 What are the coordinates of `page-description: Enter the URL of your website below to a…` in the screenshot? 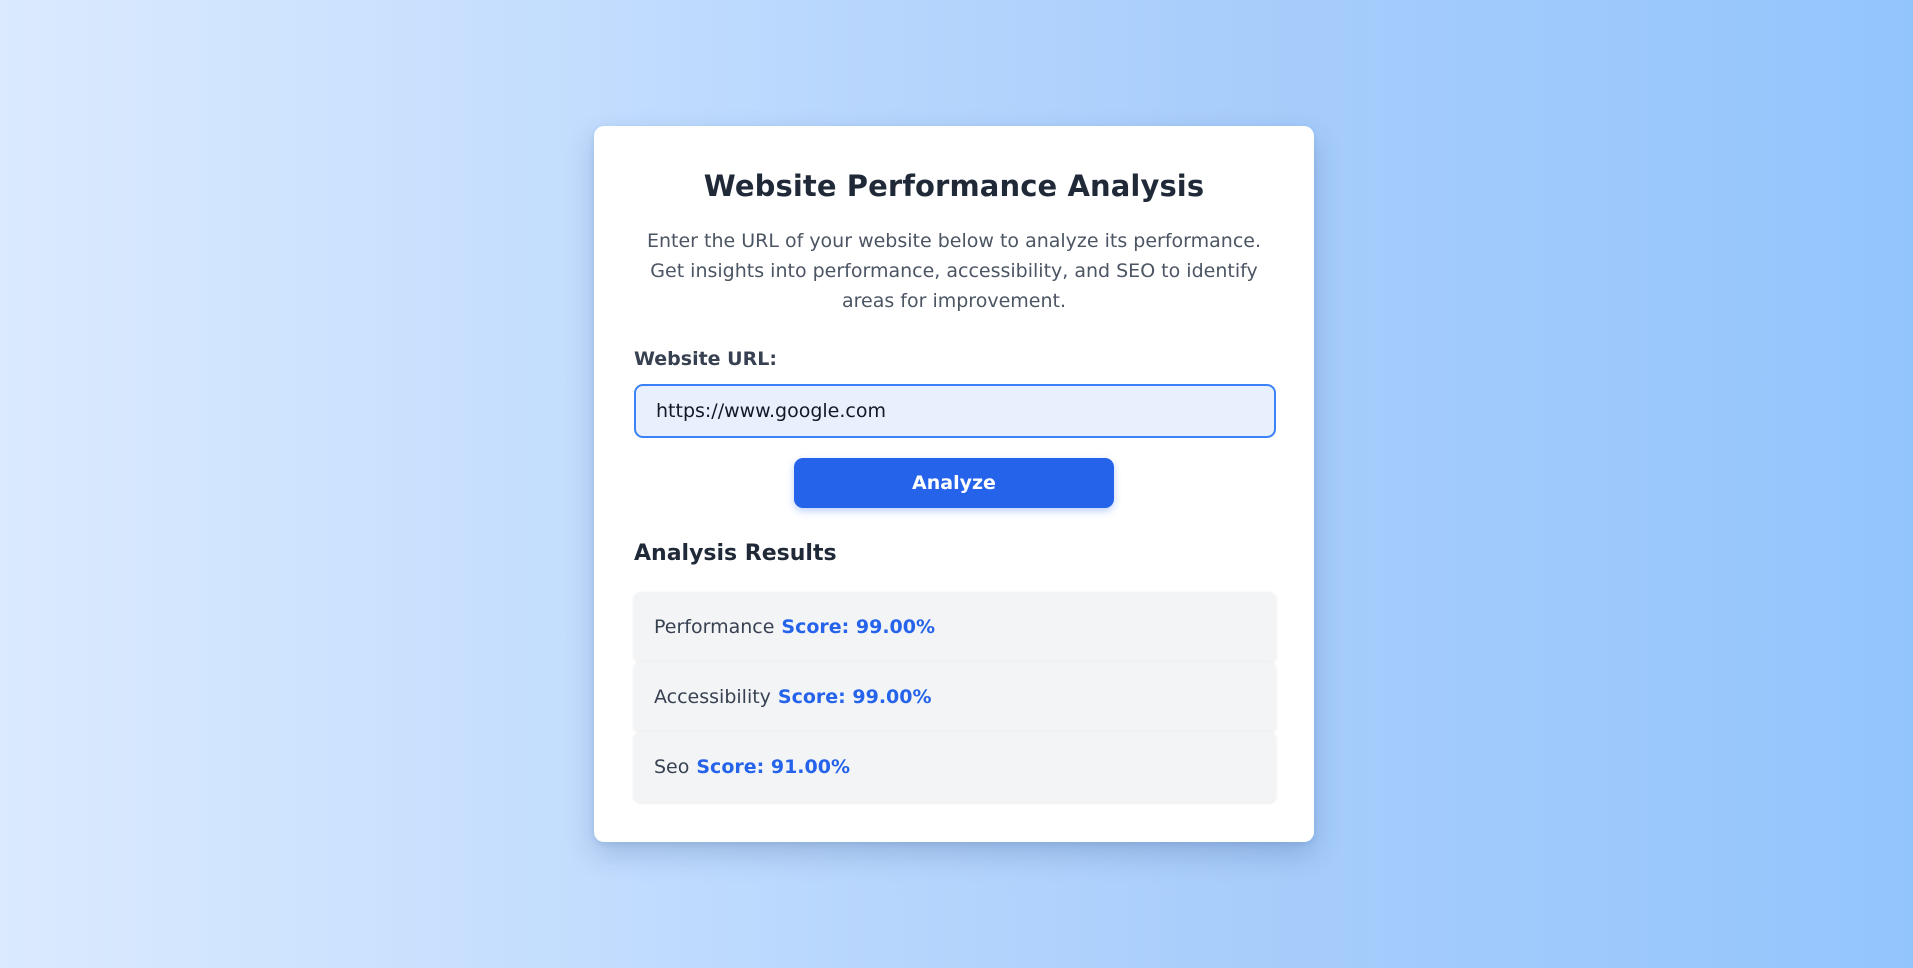 It's located at (954, 271).